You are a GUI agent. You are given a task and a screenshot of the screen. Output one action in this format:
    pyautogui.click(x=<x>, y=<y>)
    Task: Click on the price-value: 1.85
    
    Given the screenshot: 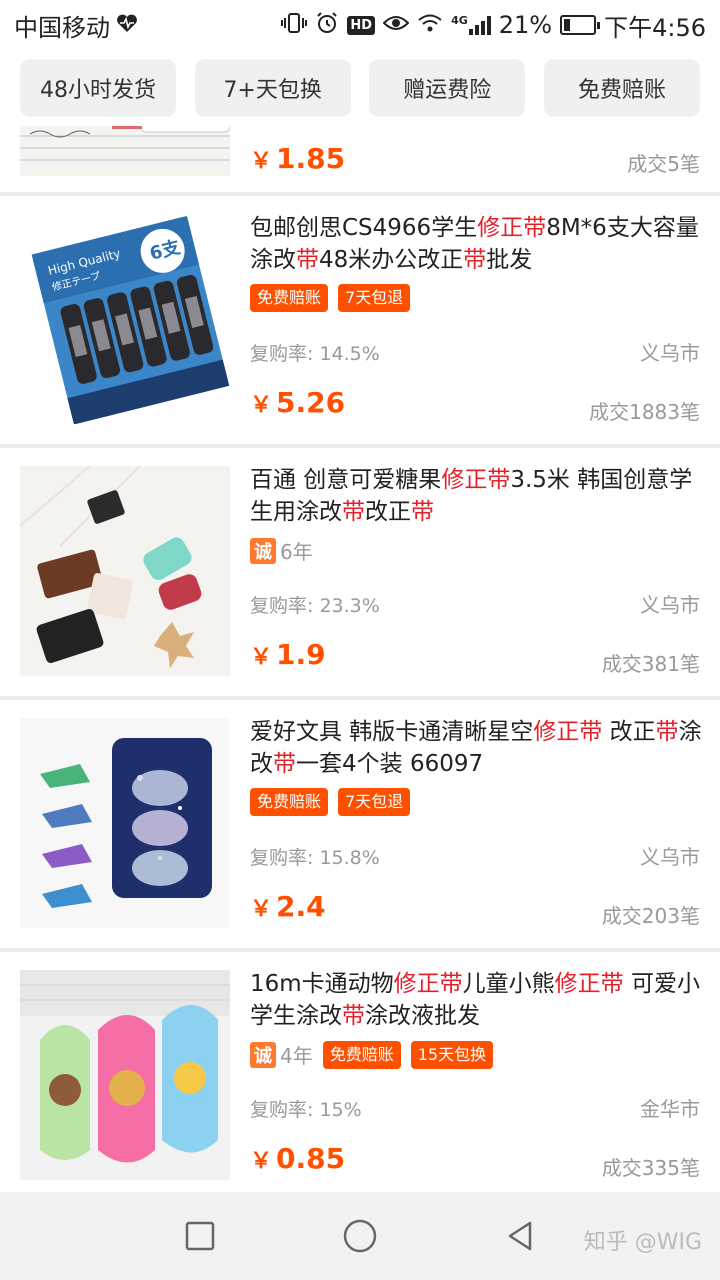 What is the action you would take?
    pyautogui.click(x=311, y=158)
    